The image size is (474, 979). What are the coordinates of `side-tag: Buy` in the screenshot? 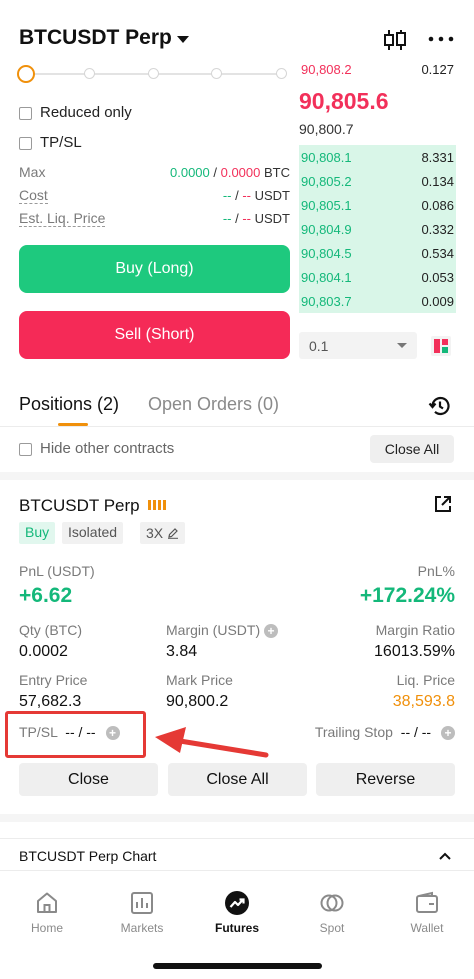 It's located at (37, 533).